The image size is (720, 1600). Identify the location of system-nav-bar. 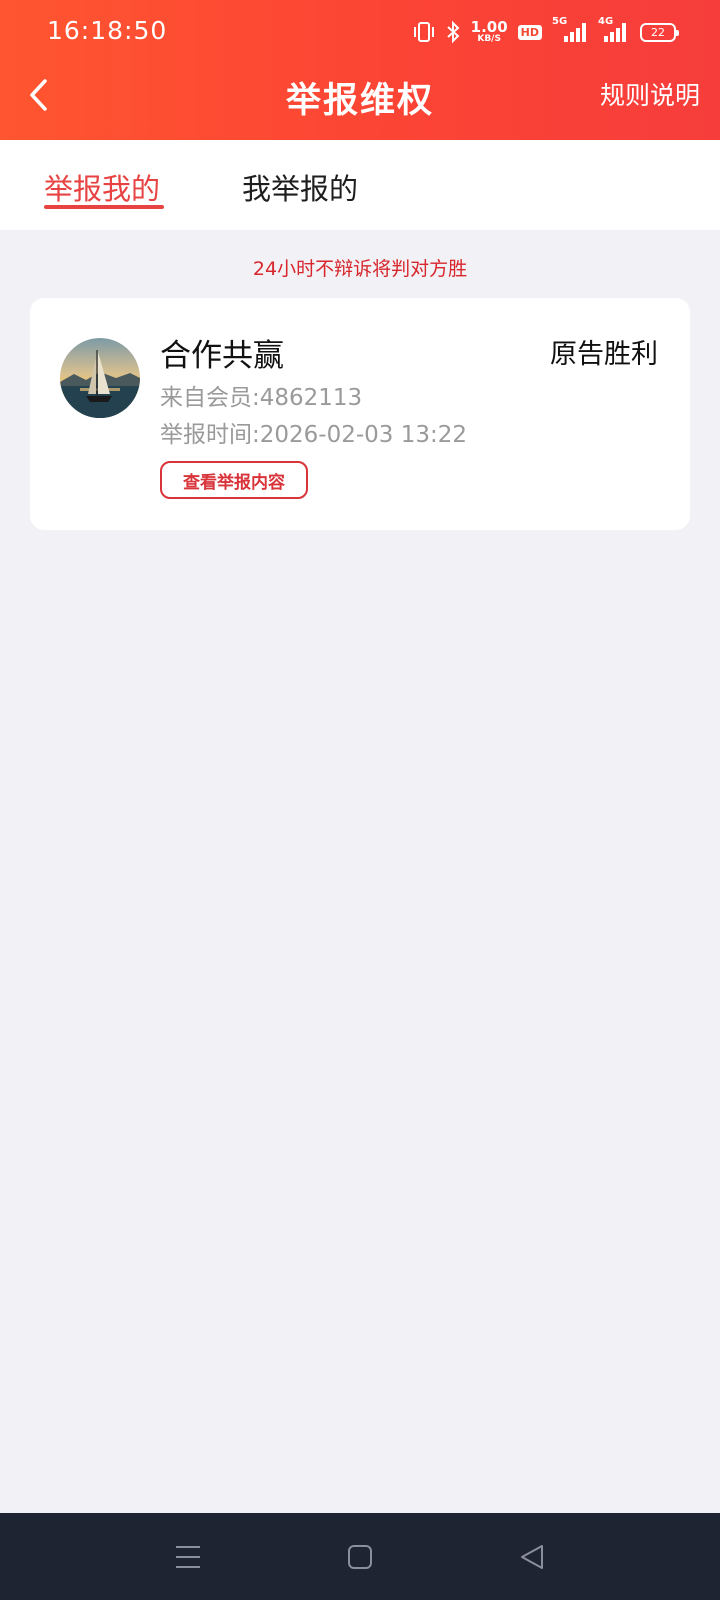
(360, 1556).